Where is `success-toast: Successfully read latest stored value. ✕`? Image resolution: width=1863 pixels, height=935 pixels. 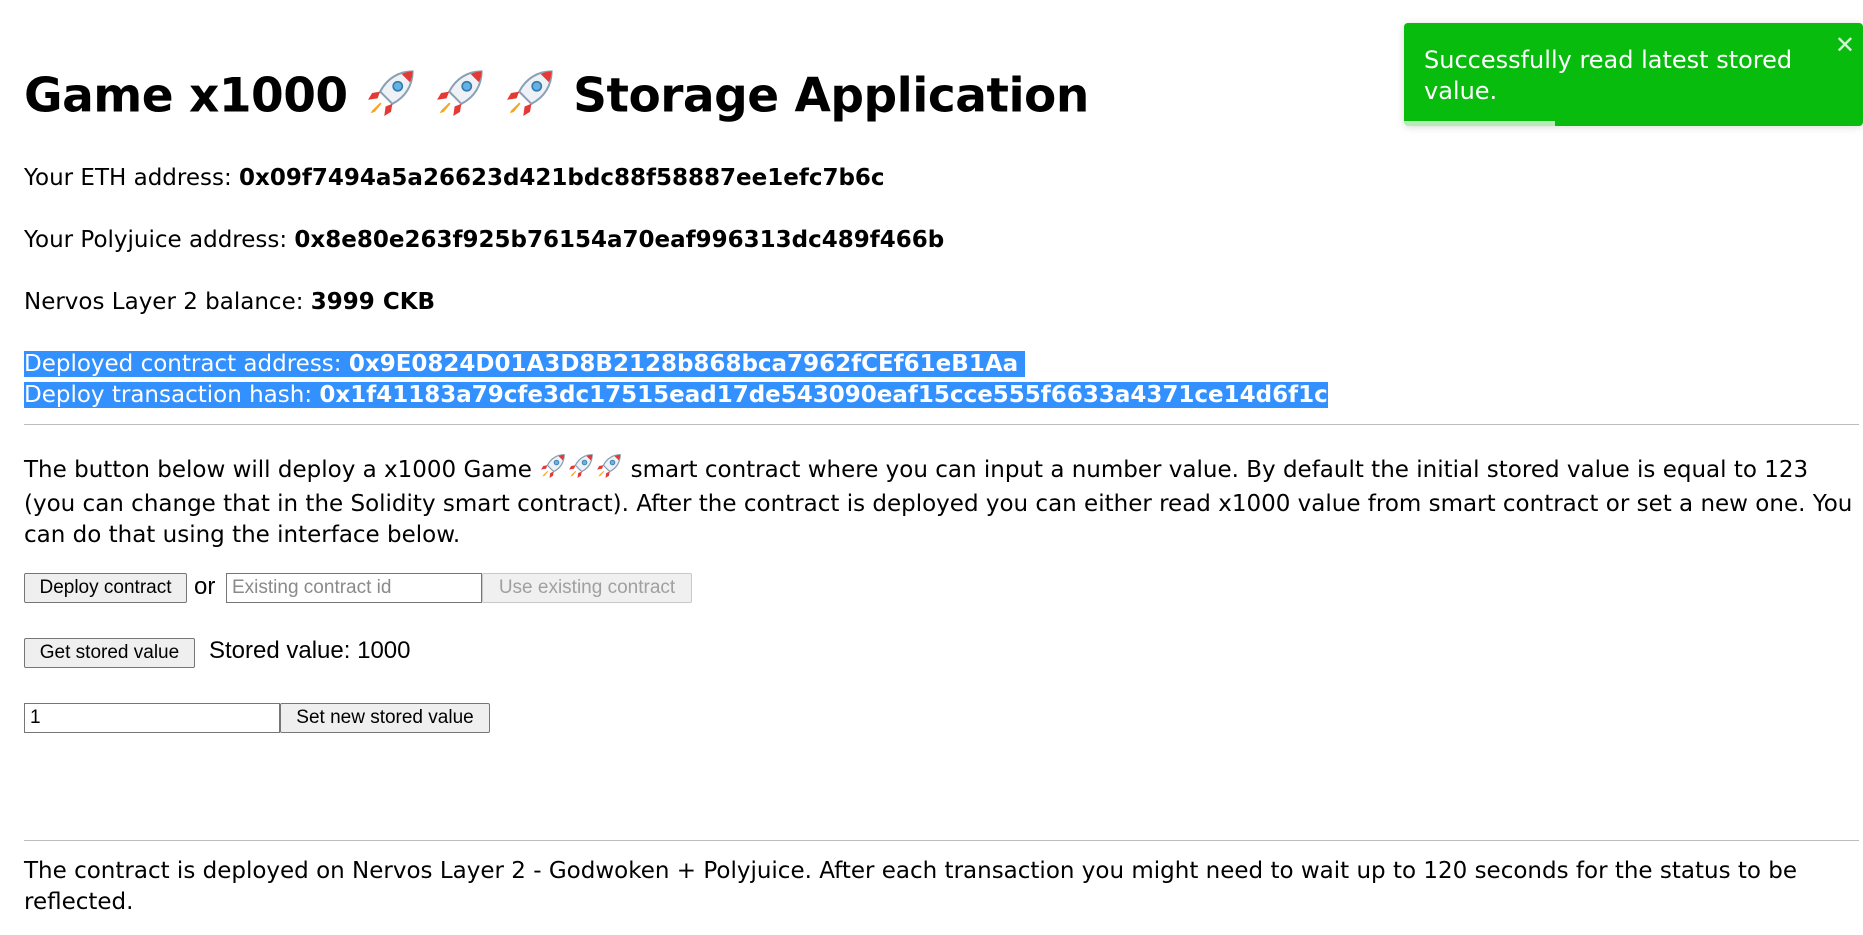 success-toast: Successfully read latest stored value. ✕ is located at coordinates (1633, 74).